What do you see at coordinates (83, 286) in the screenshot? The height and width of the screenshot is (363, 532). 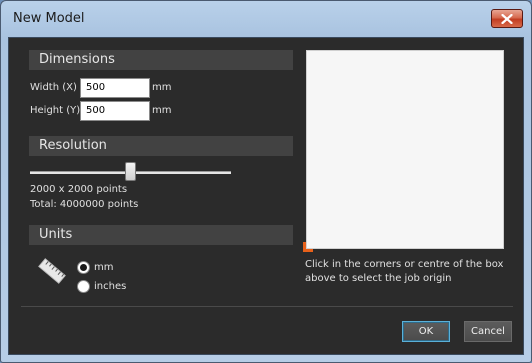 I see `units-radio-inches` at bounding box center [83, 286].